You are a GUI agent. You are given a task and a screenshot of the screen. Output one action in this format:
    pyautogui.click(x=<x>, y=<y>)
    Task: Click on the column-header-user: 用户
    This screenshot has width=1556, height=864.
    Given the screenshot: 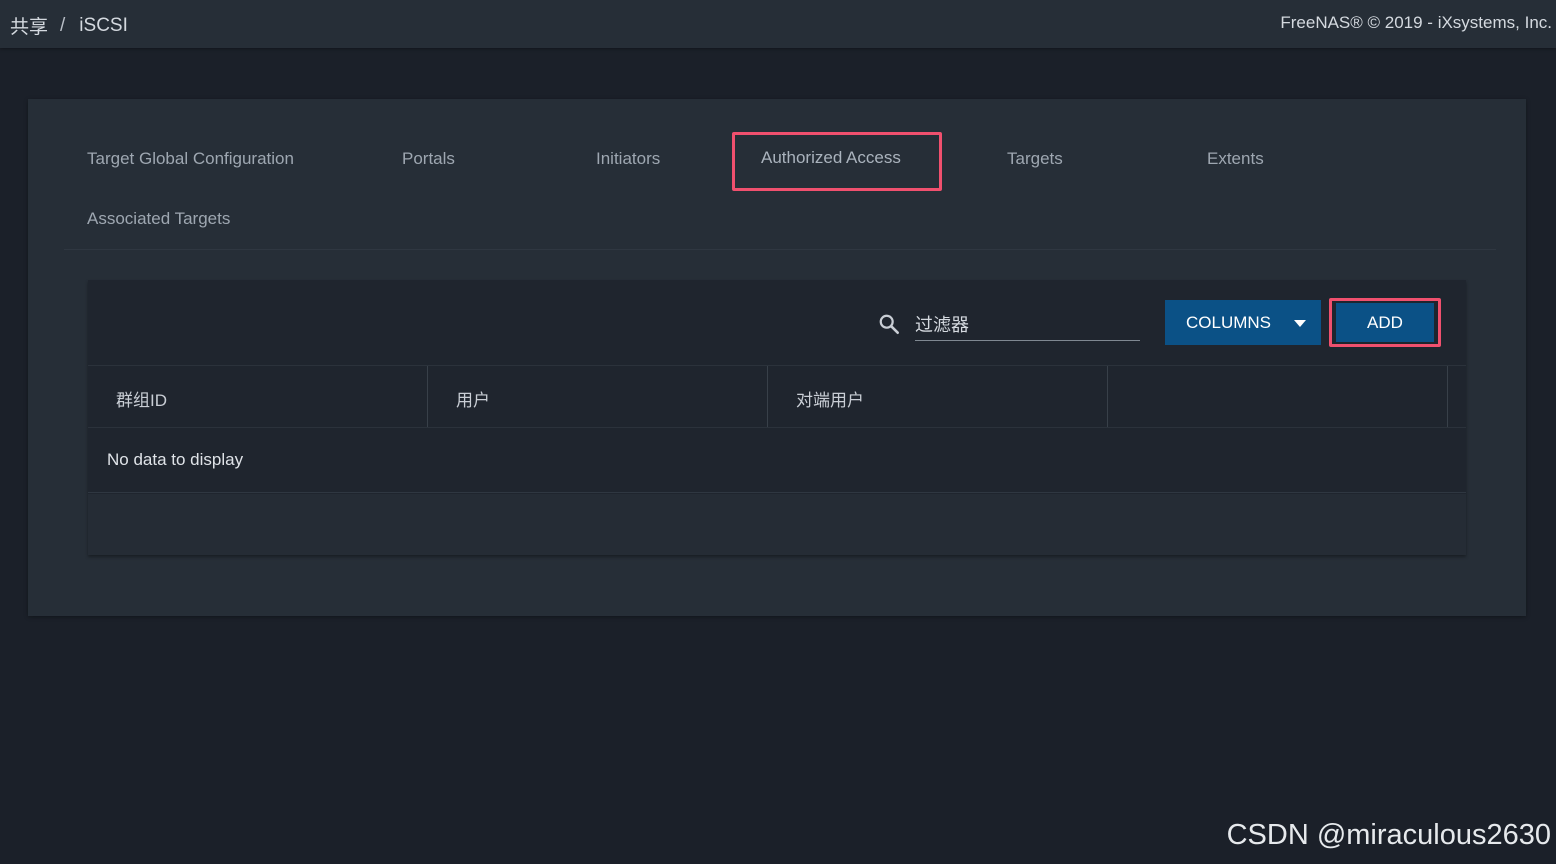 What is the action you would take?
    pyautogui.click(x=598, y=397)
    